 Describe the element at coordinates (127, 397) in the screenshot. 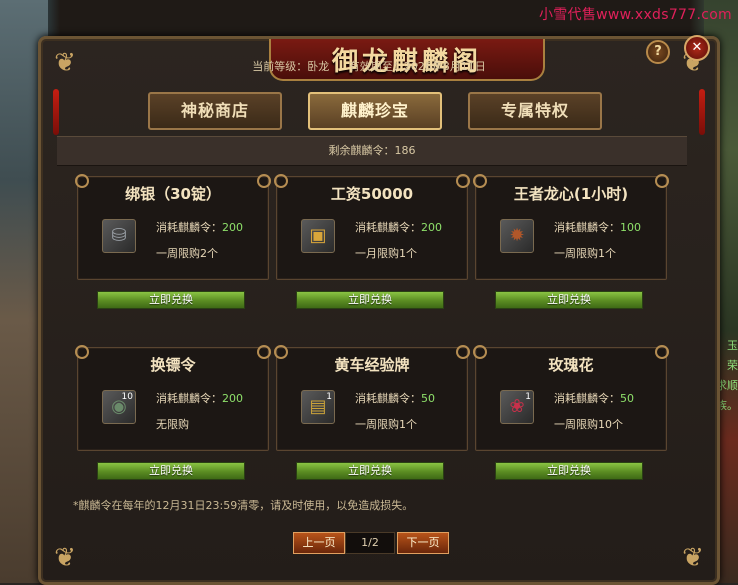

I see `item-quantity: 10` at that location.